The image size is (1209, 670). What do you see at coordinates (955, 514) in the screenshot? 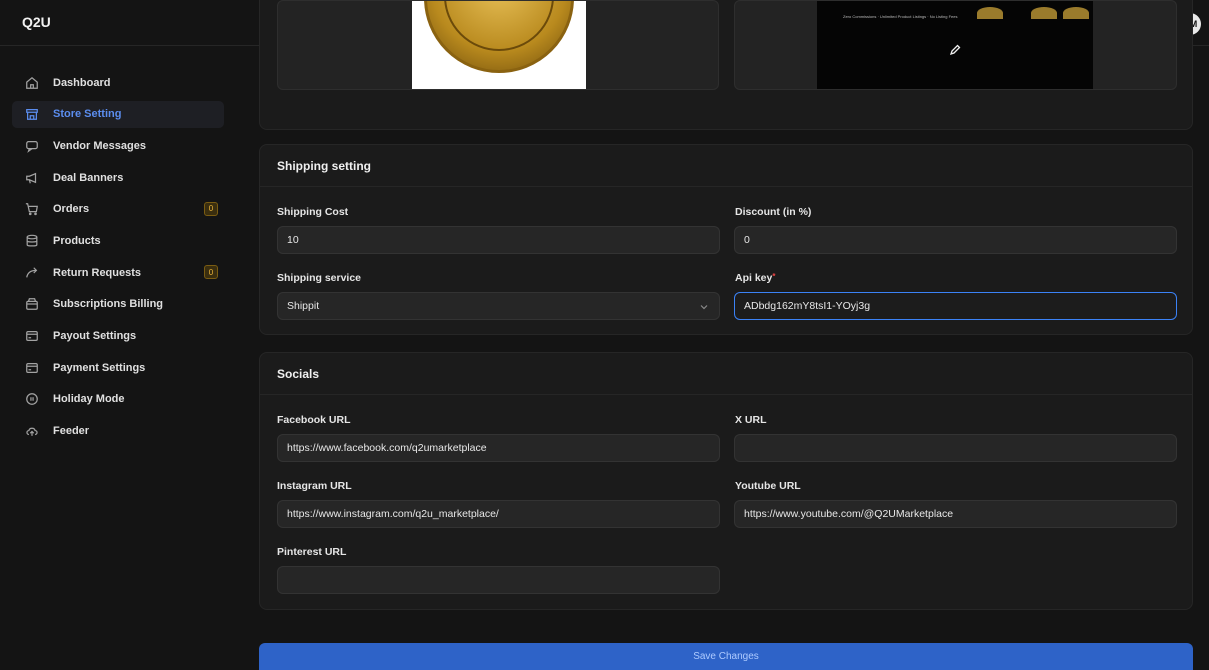
I see `youtube-url-input: https://www.youtube.com/@Q2UMarketplace` at bounding box center [955, 514].